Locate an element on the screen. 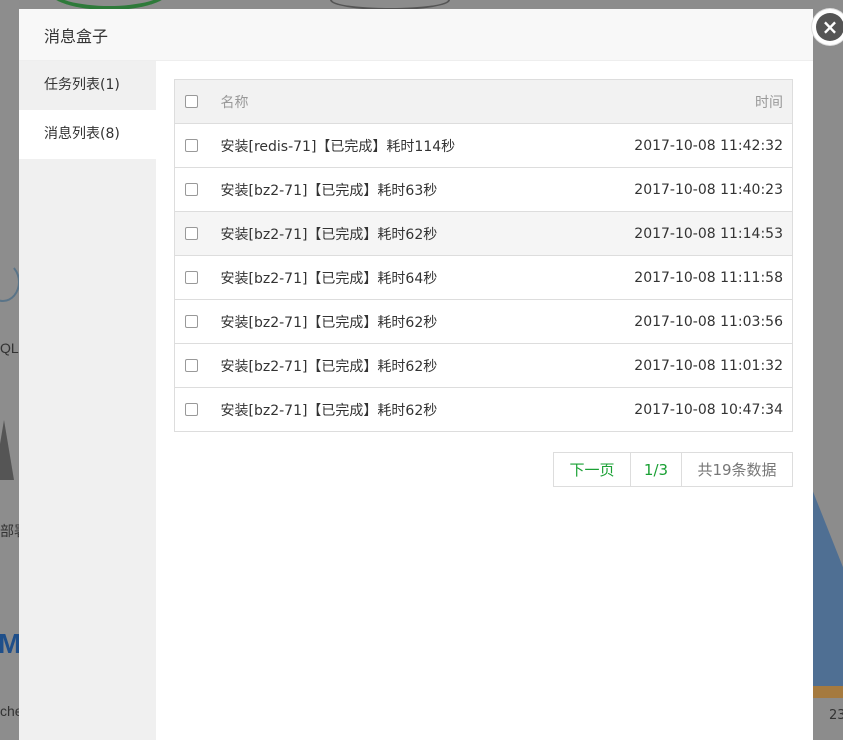 This screenshot has height=740, width=843. table-row: 安装[bz2-71]【已完成】耗时62秒 2017-10-08 11:14:53 is located at coordinates (483, 233).